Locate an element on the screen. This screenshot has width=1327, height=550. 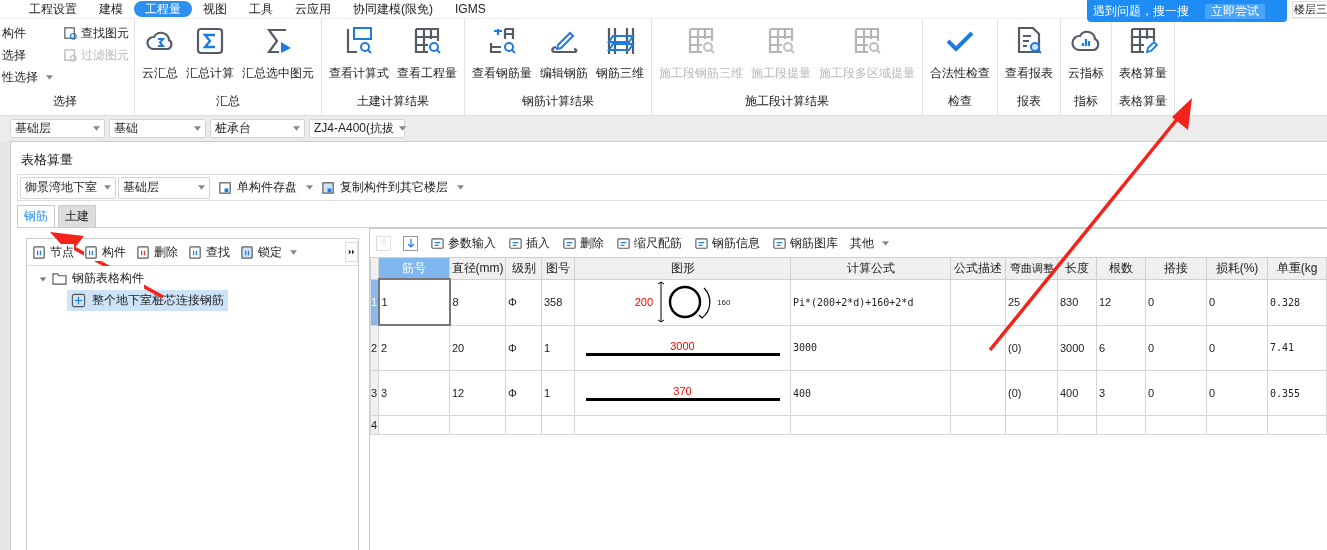
save-icon is located at coordinates (225, 187).